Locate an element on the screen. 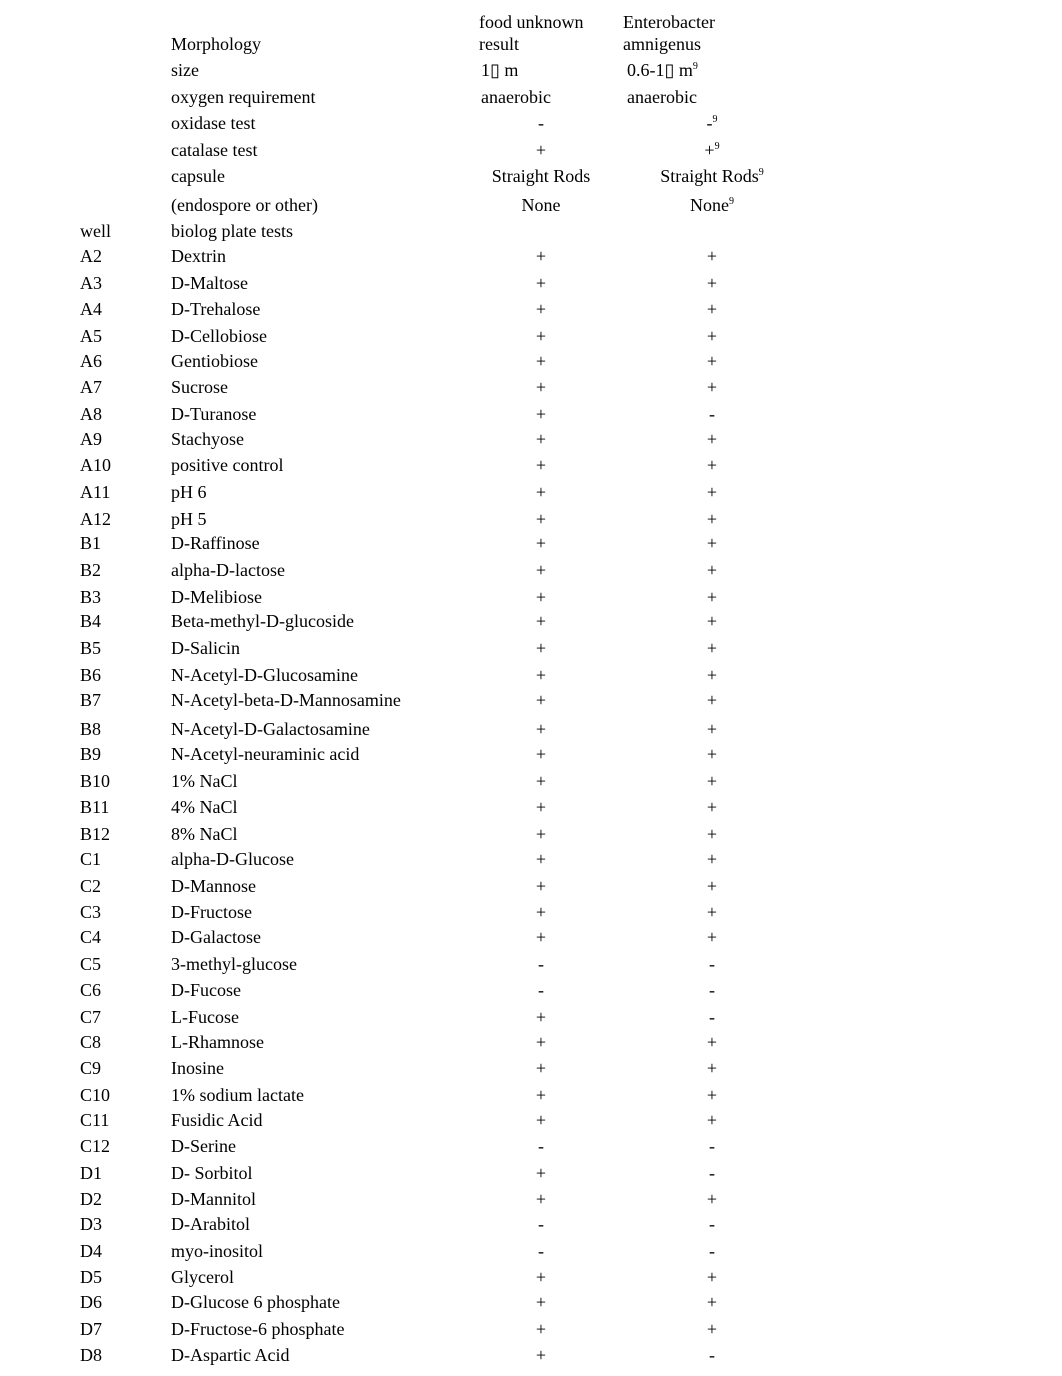  section-morphology: Morphology is located at coordinates (216, 44).